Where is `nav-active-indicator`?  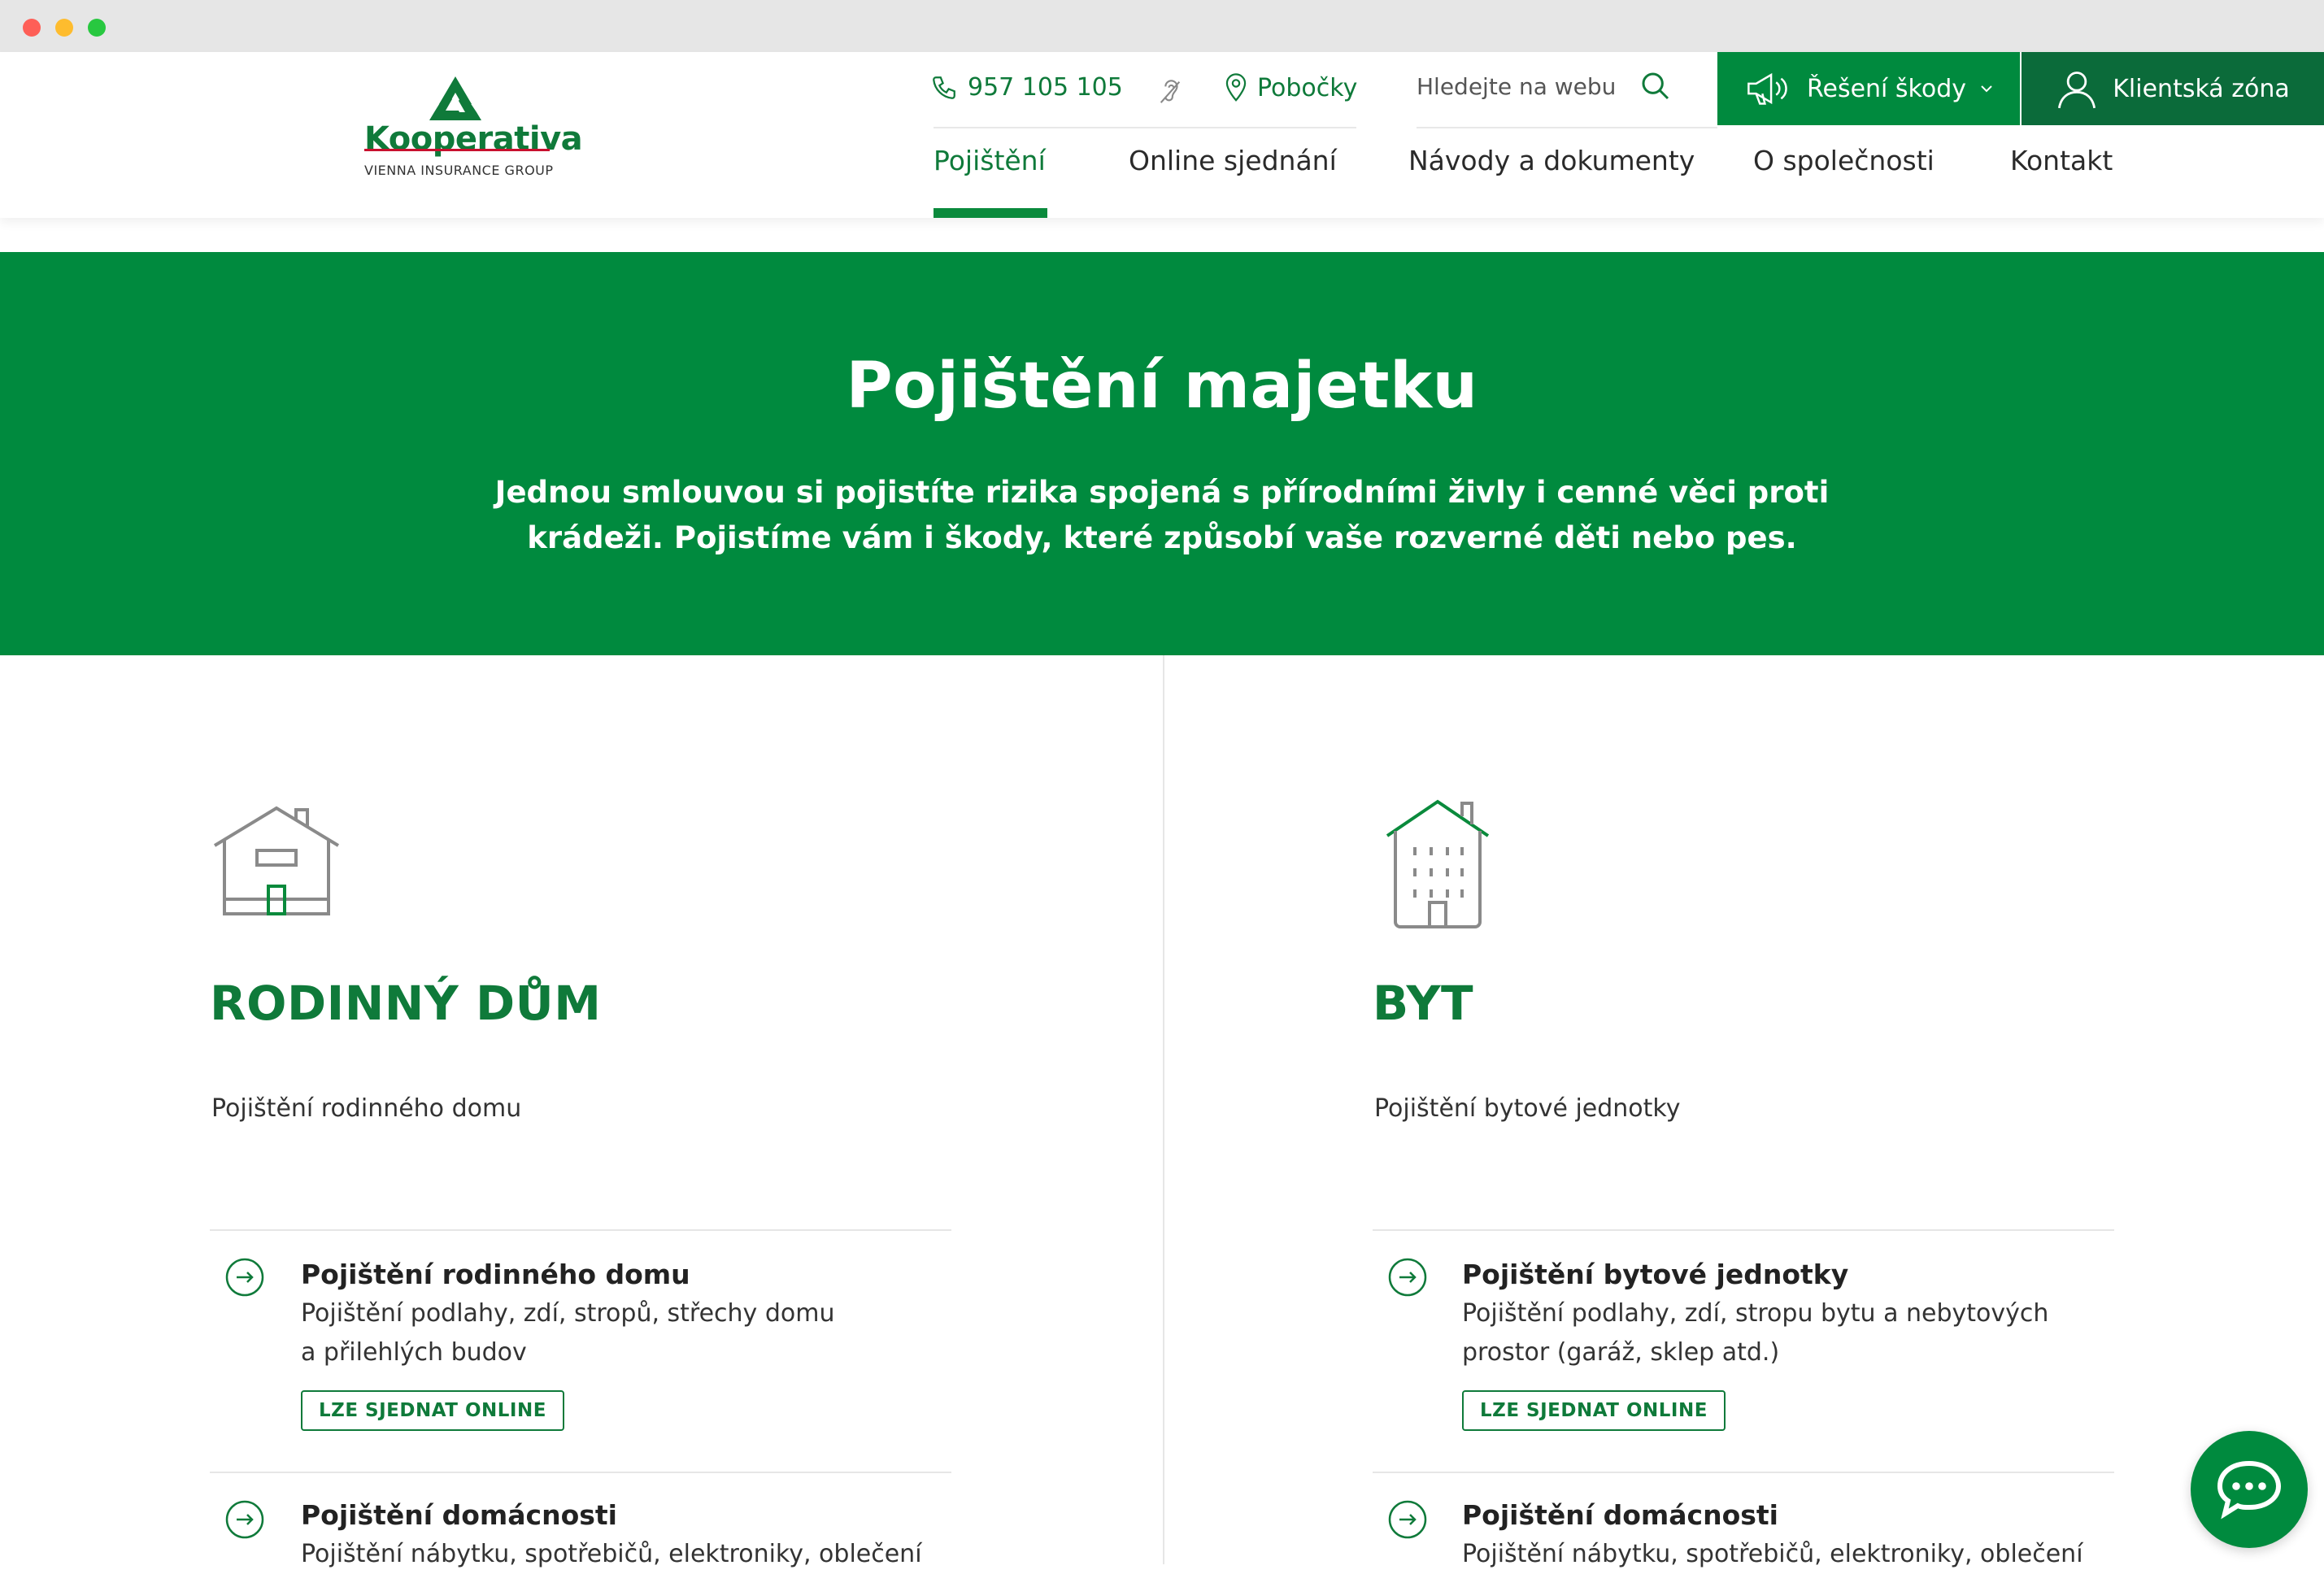
nav-active-indicator is located at coordinates (990, 213).